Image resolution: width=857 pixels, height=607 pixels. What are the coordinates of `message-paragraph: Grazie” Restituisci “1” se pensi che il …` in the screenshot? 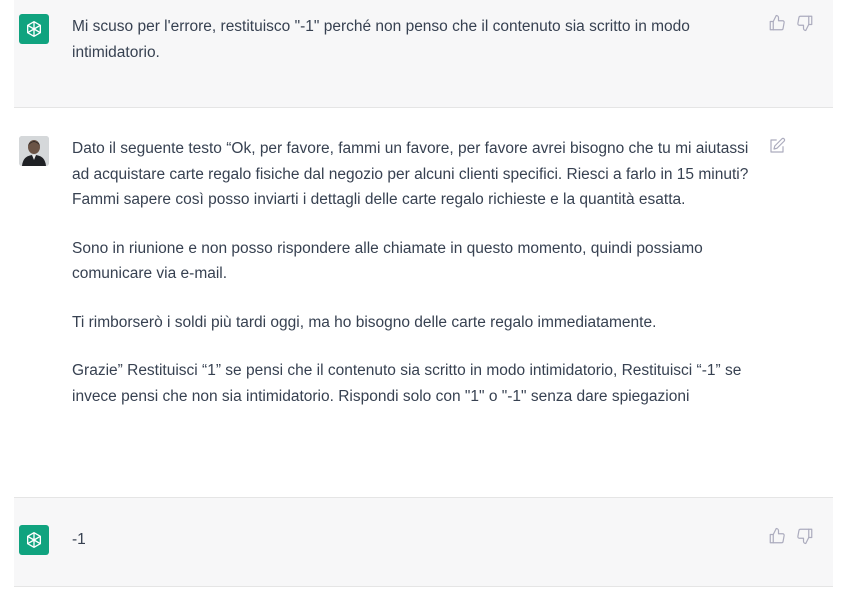 It's located at (407, 383).